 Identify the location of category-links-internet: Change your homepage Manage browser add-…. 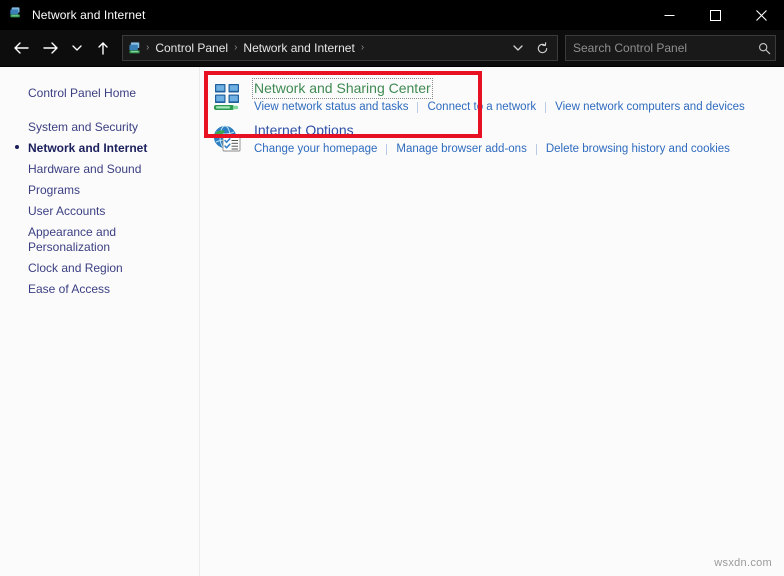
(492, 149).